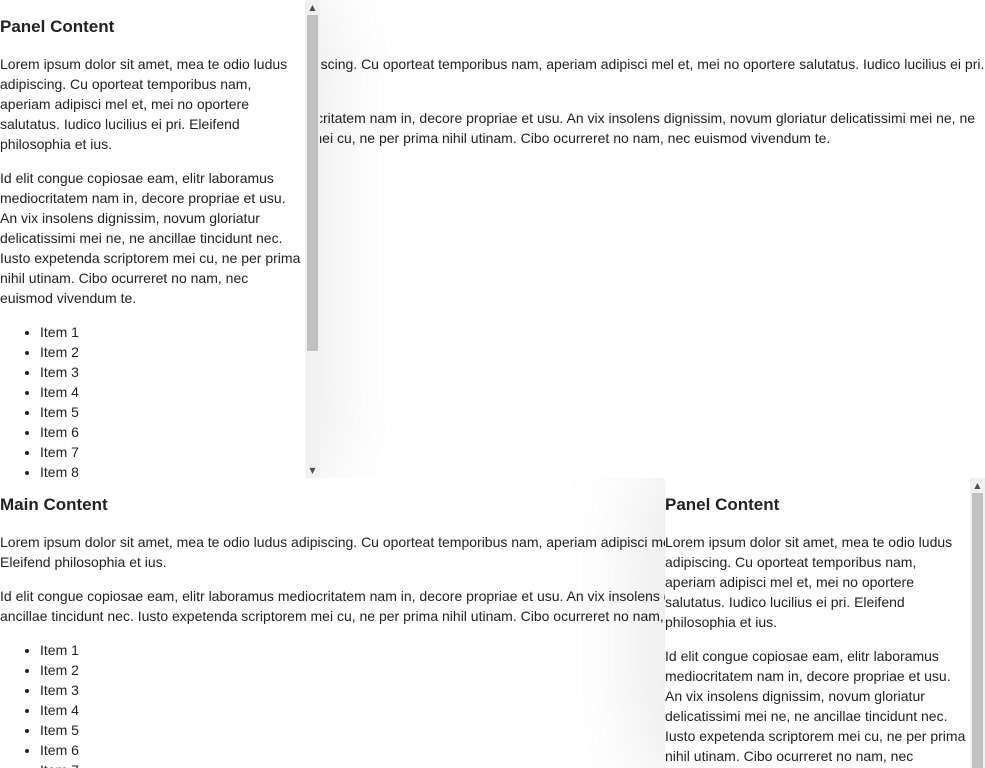  What do you see at coordinates (170, 452) in the screenshot?
I see `list-item: Item 7` at bounding box center [170, 452].